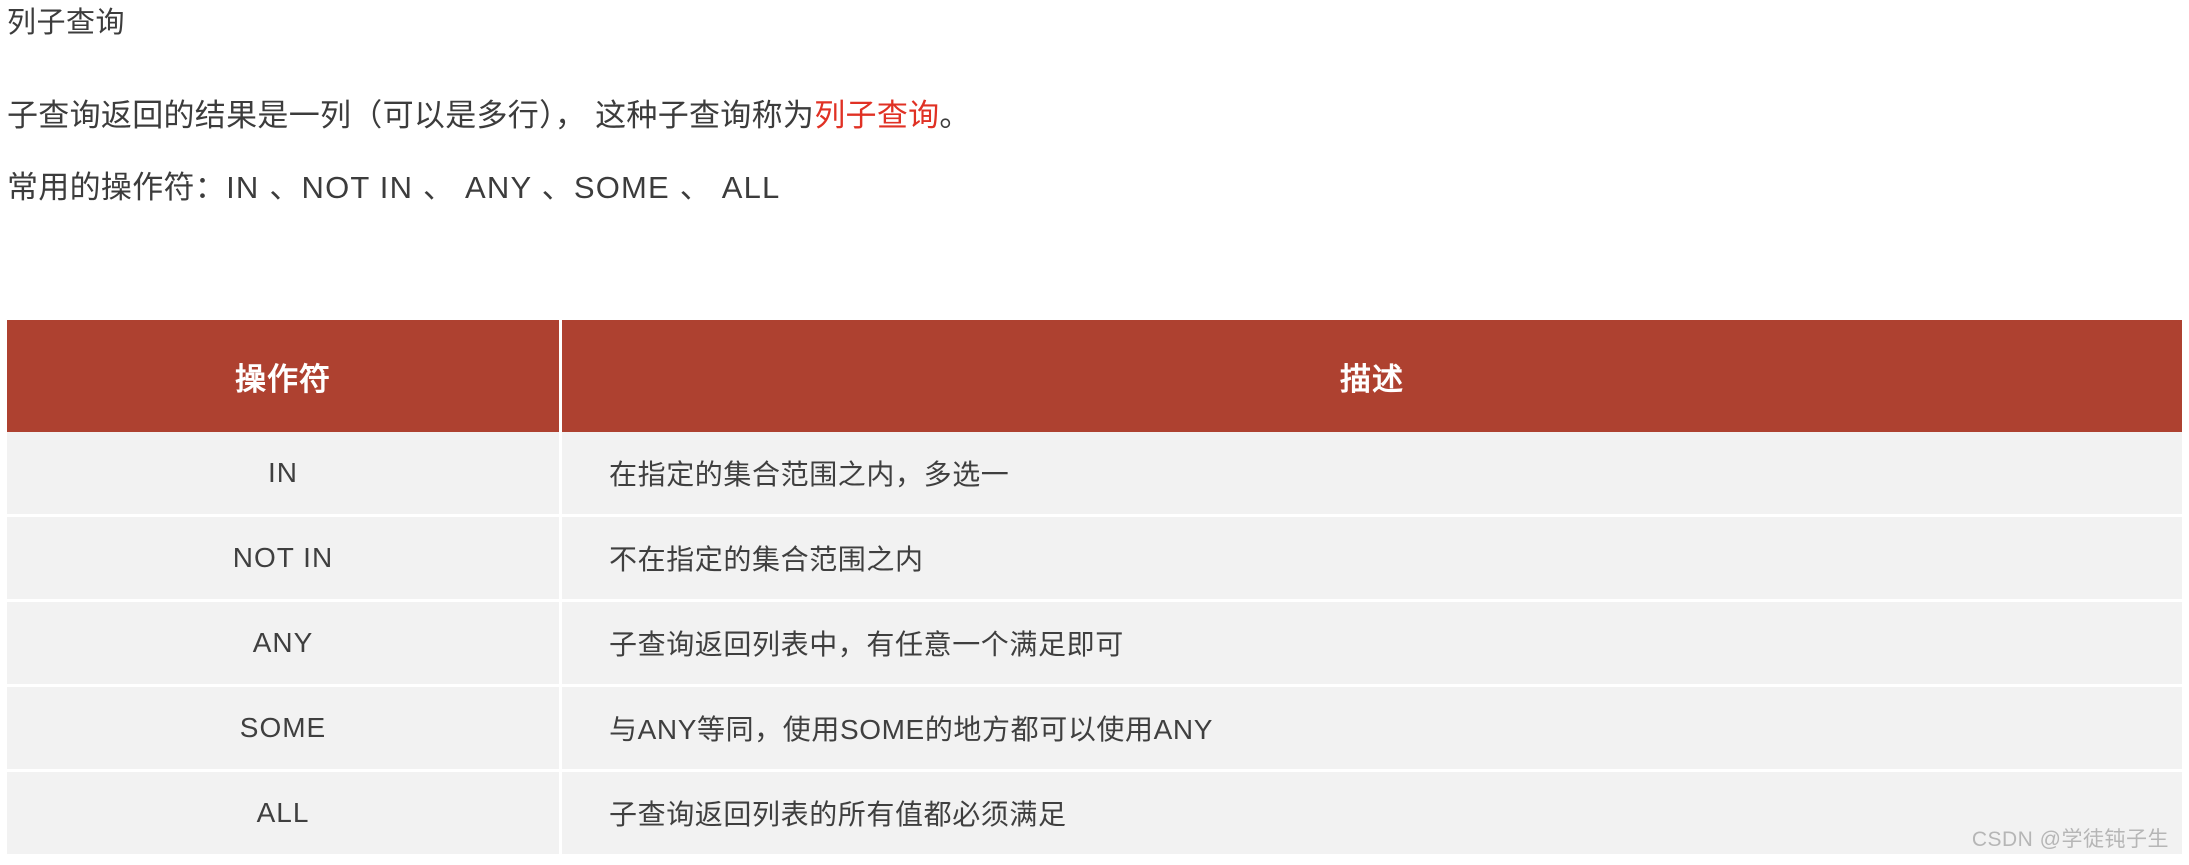 The height and width of the screenshot is (865, 2189). What do you see at coordinates (955, 115) in the screenshot?
I see `definition-suffix-text: 。` at bounding box center [955, 115].